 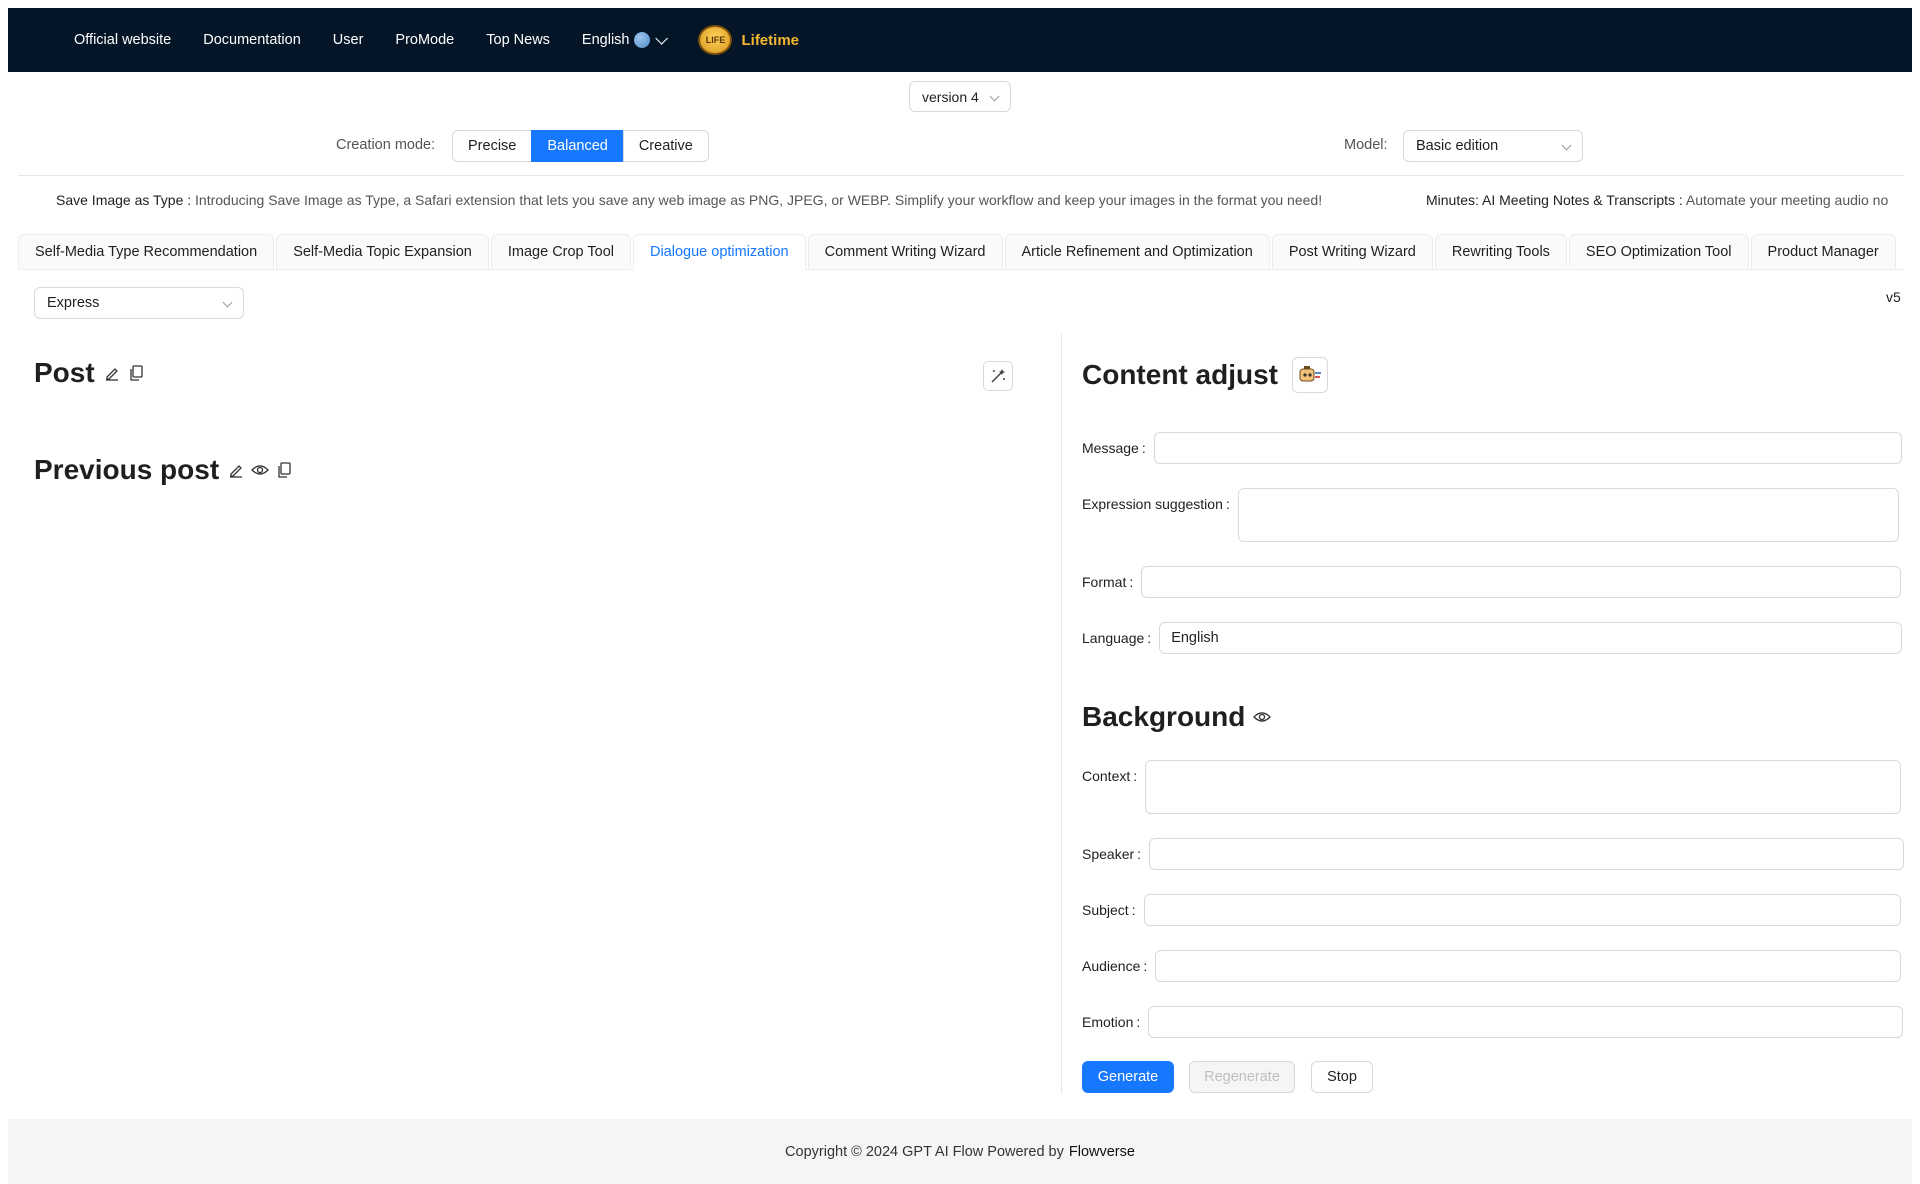 What do you see at coordinates (1114, 448) in the screenshot?
I see `message-label: Message:` at bounding box center [1114, 448].